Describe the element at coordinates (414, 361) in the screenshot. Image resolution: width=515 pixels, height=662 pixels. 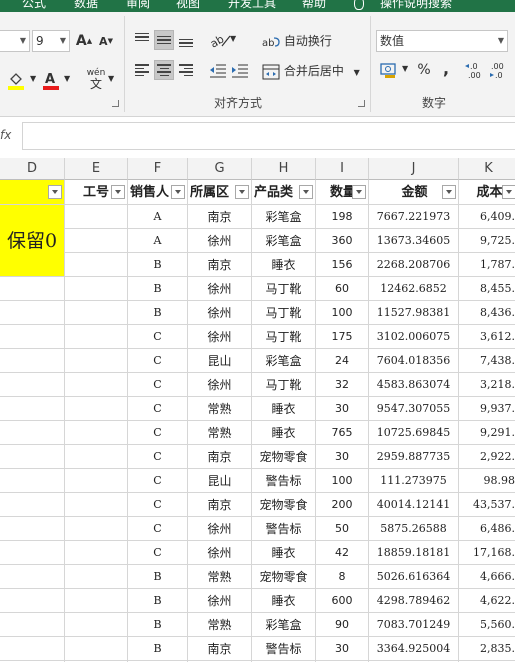
I see `grid-cell: 7604.018356` at that location.